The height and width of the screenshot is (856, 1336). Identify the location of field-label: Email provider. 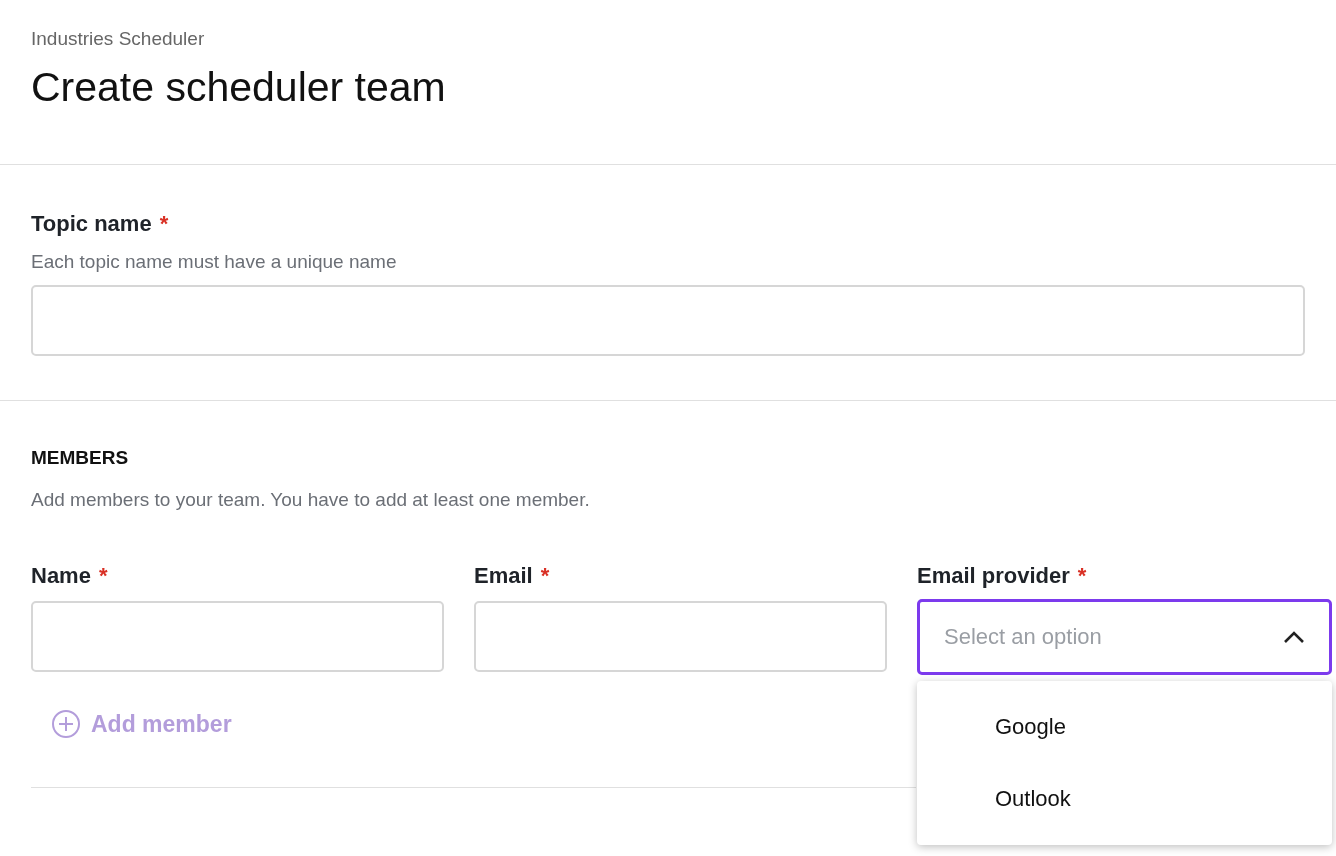
(993, 576).